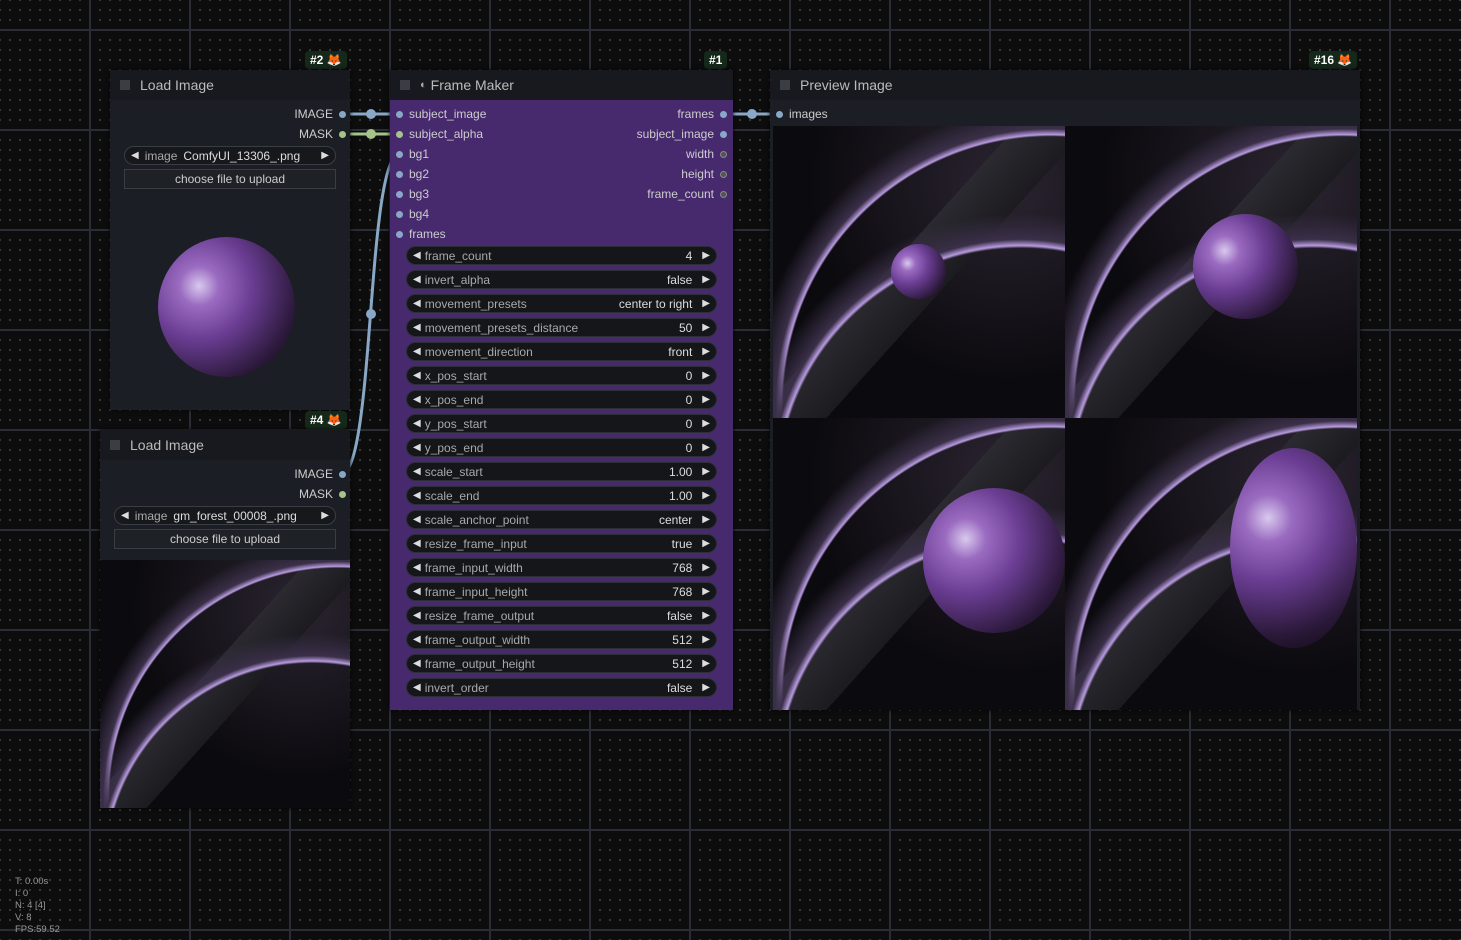  What do you see at coordinates (441, 114) in the screenshot?
I see `input-subject_image: subject_image` at bounding box center [441, 114].